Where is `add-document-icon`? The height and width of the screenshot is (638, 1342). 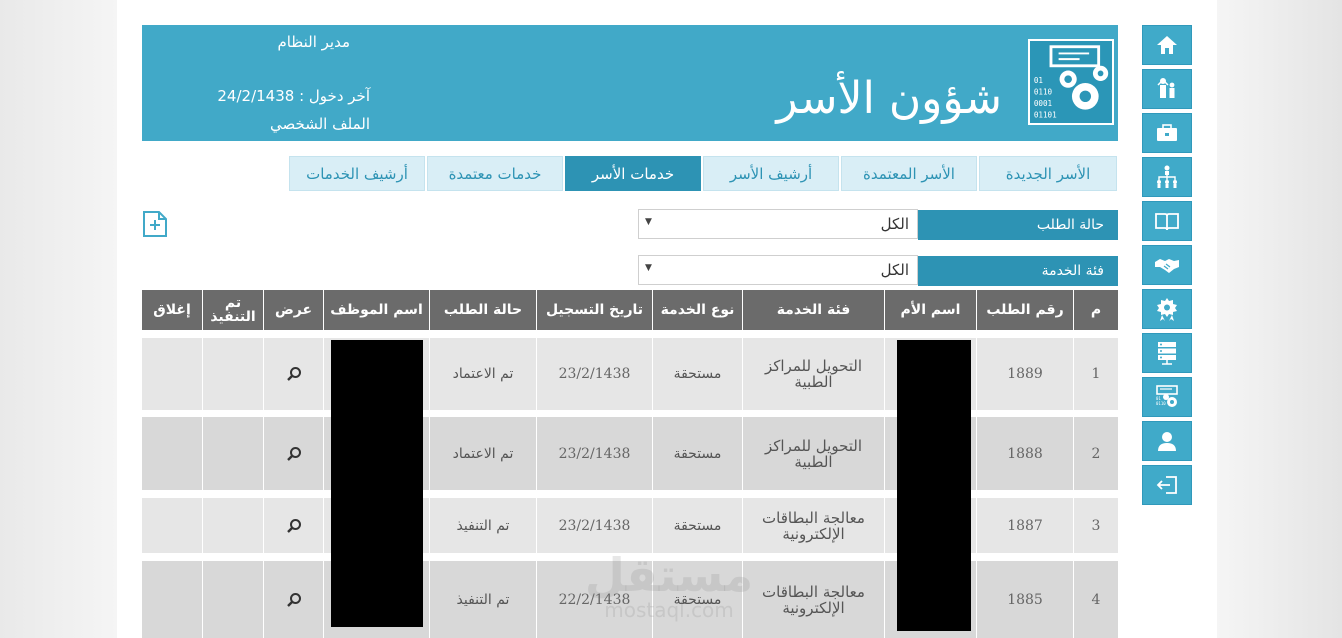 add-document-icon is located at coordinates (155, 224).